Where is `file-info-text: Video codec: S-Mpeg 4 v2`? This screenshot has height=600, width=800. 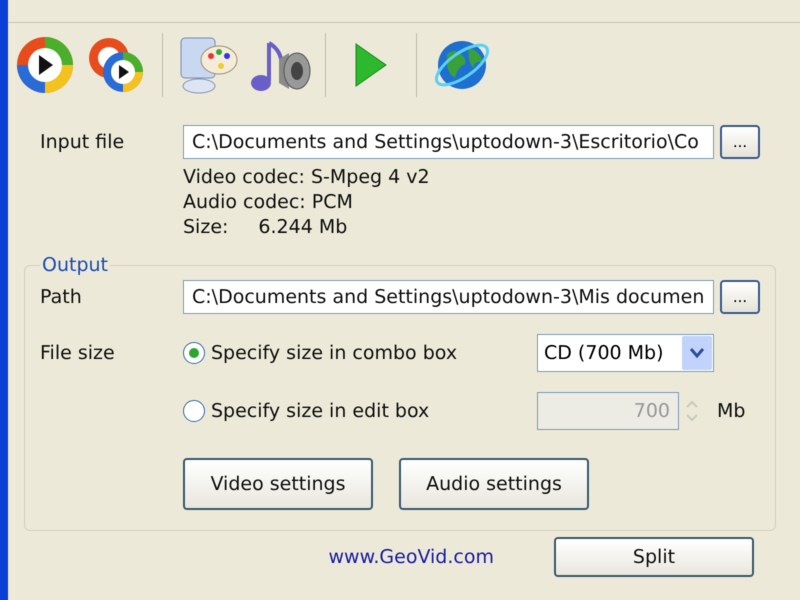
file-info-text: Video codec: S-Mpeg 4 v2 is located at coordinates (307, 177).